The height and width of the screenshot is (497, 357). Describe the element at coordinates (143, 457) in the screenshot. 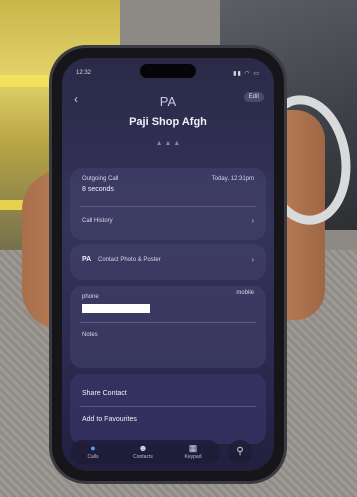

I see `tab-label: Contacts` at that location.